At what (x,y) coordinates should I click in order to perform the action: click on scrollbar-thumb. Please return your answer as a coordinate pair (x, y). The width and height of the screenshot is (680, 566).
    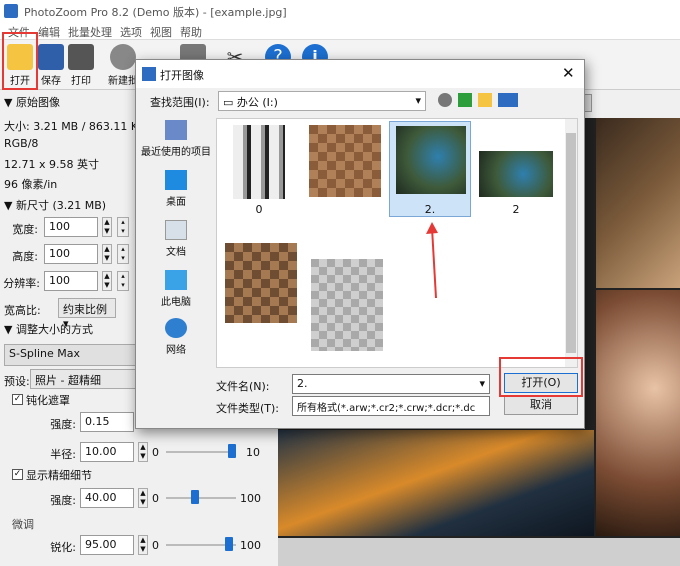
    Looking at the image, I should click on (571, 243).